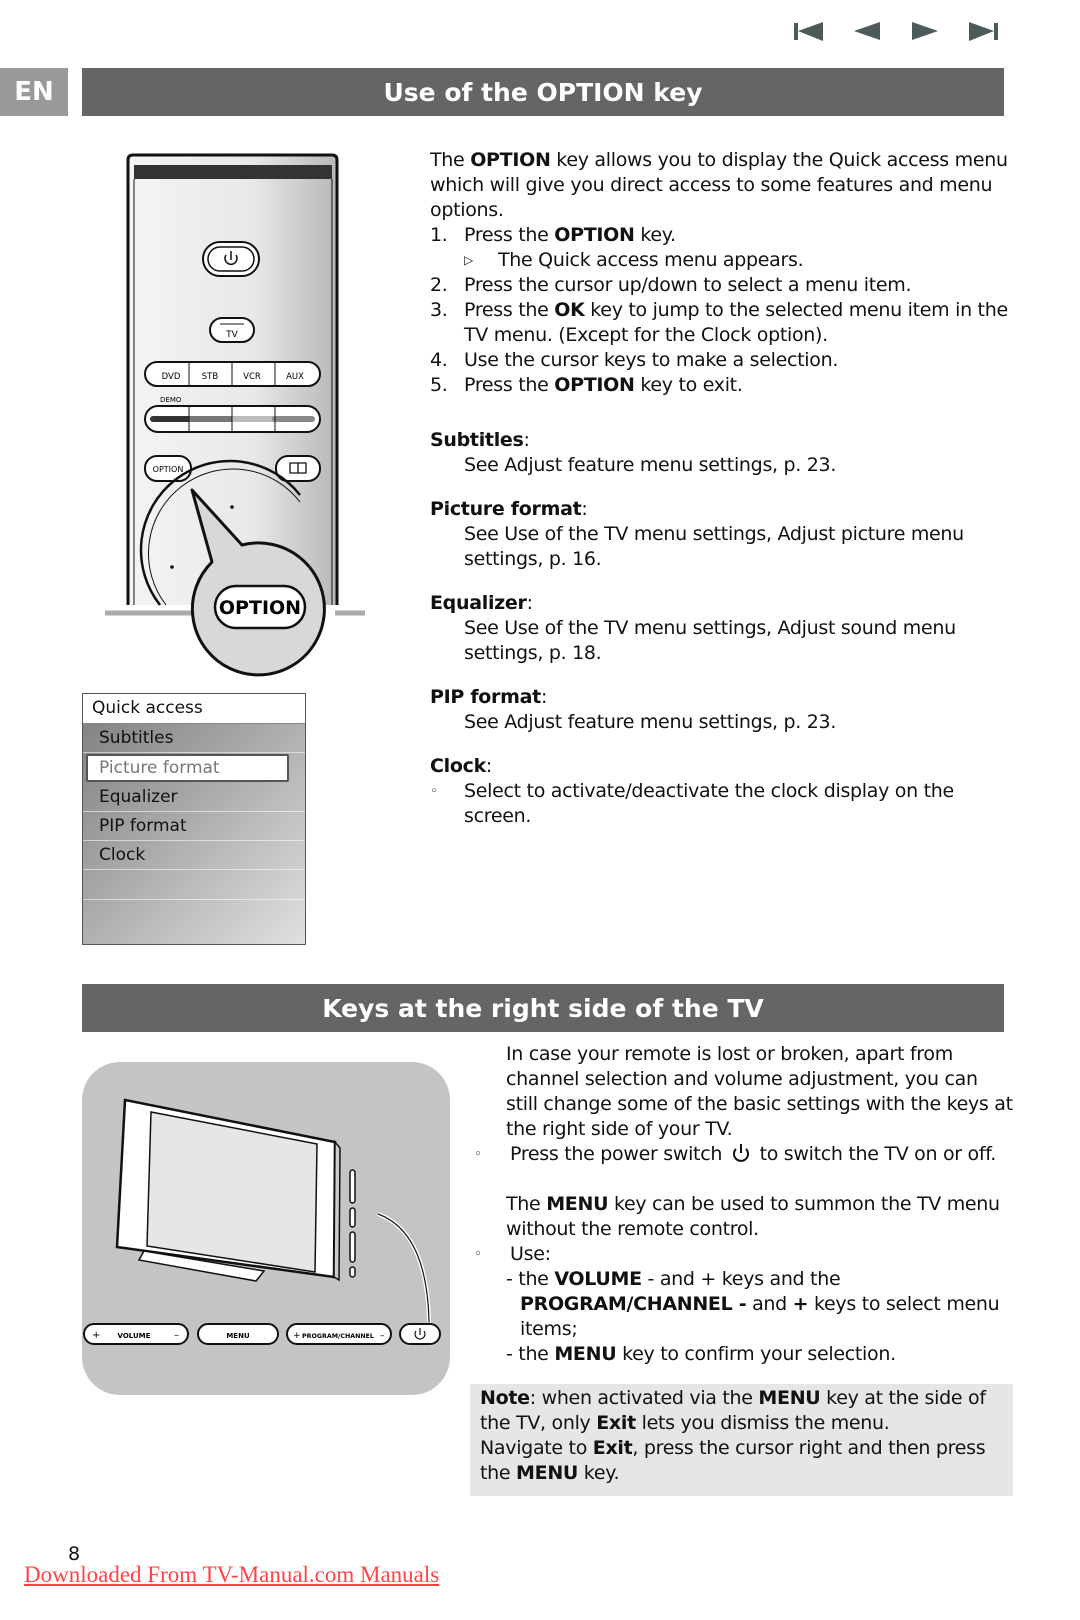 This screenshot has width=1080, height=1620. What do you see at coordinates (896, 31) in the screenshot?
I see `page-navigation` at bounding box center [896, 31].